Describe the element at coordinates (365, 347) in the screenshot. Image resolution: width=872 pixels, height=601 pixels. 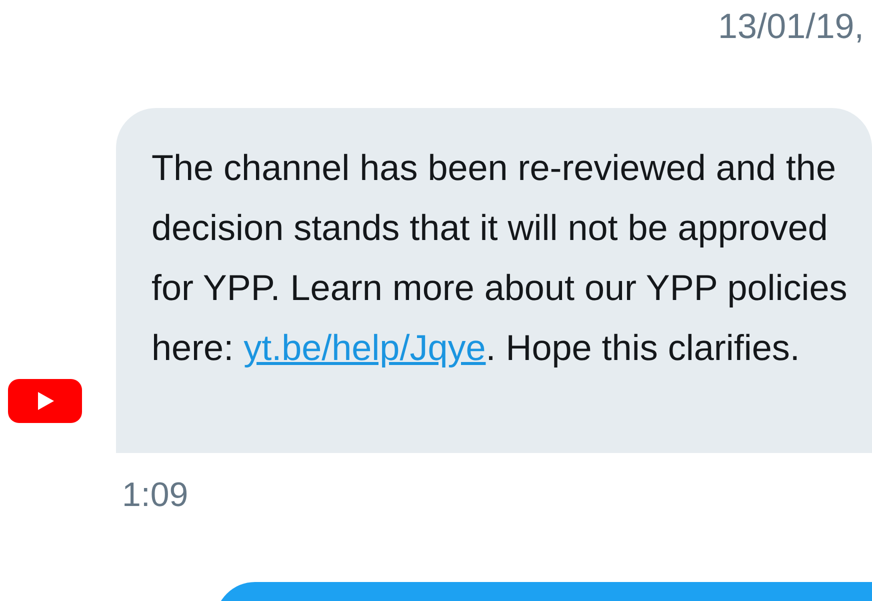
I see `help-link: yt.be/help/Jqye` at that location.